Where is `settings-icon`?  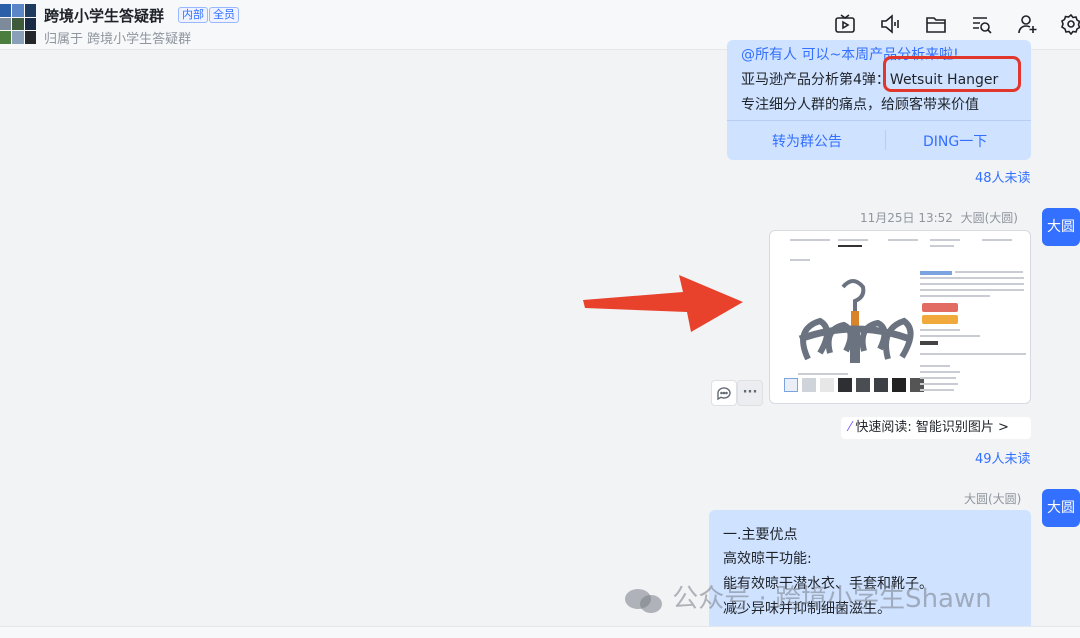
settings-icon is located at coordinates (1070, 24).